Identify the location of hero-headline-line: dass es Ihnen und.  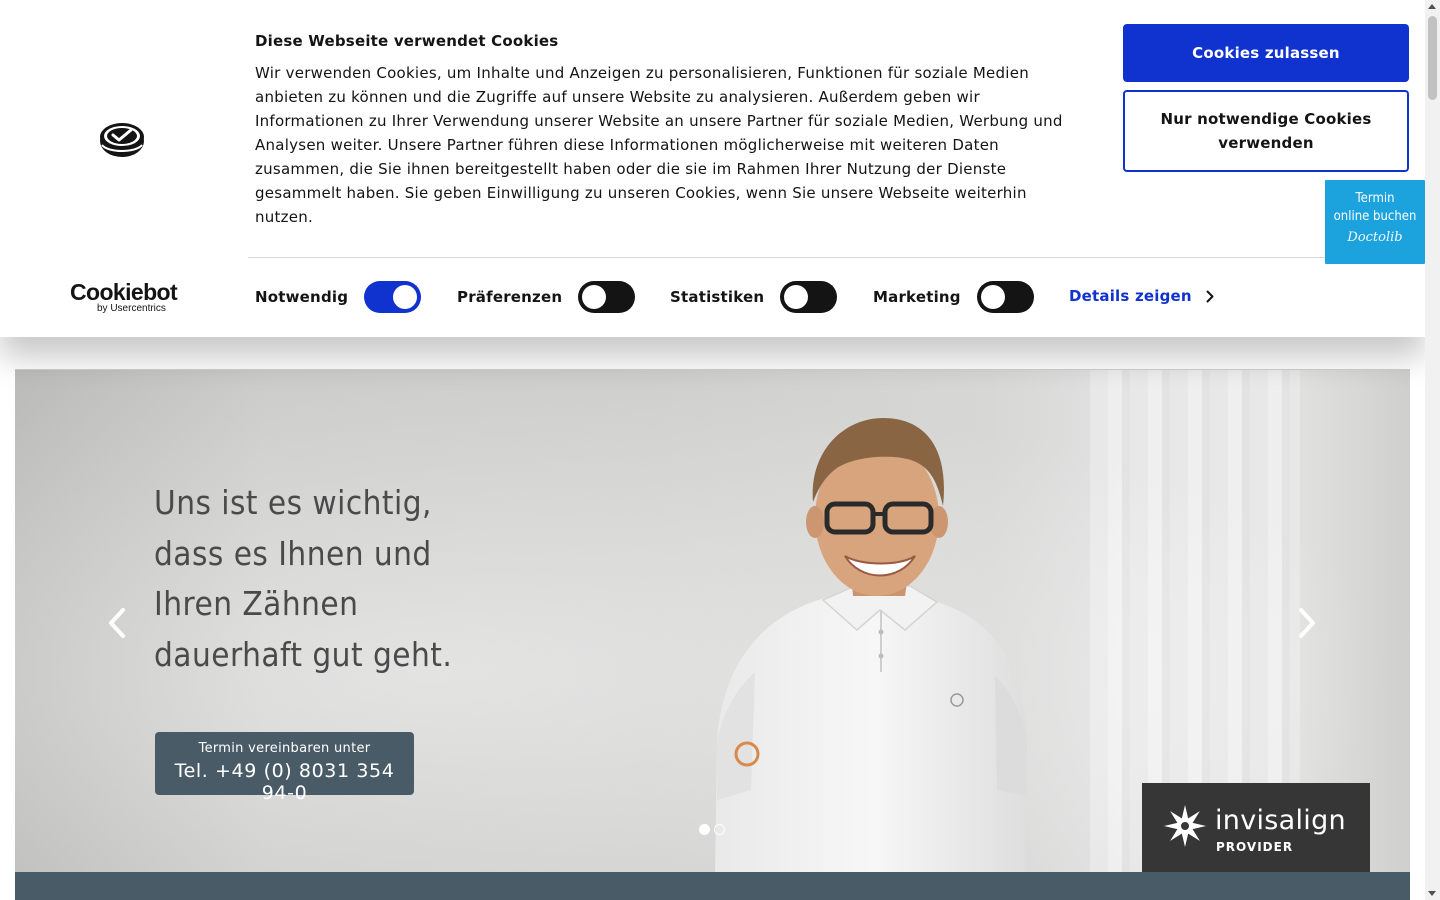
(293, 553).